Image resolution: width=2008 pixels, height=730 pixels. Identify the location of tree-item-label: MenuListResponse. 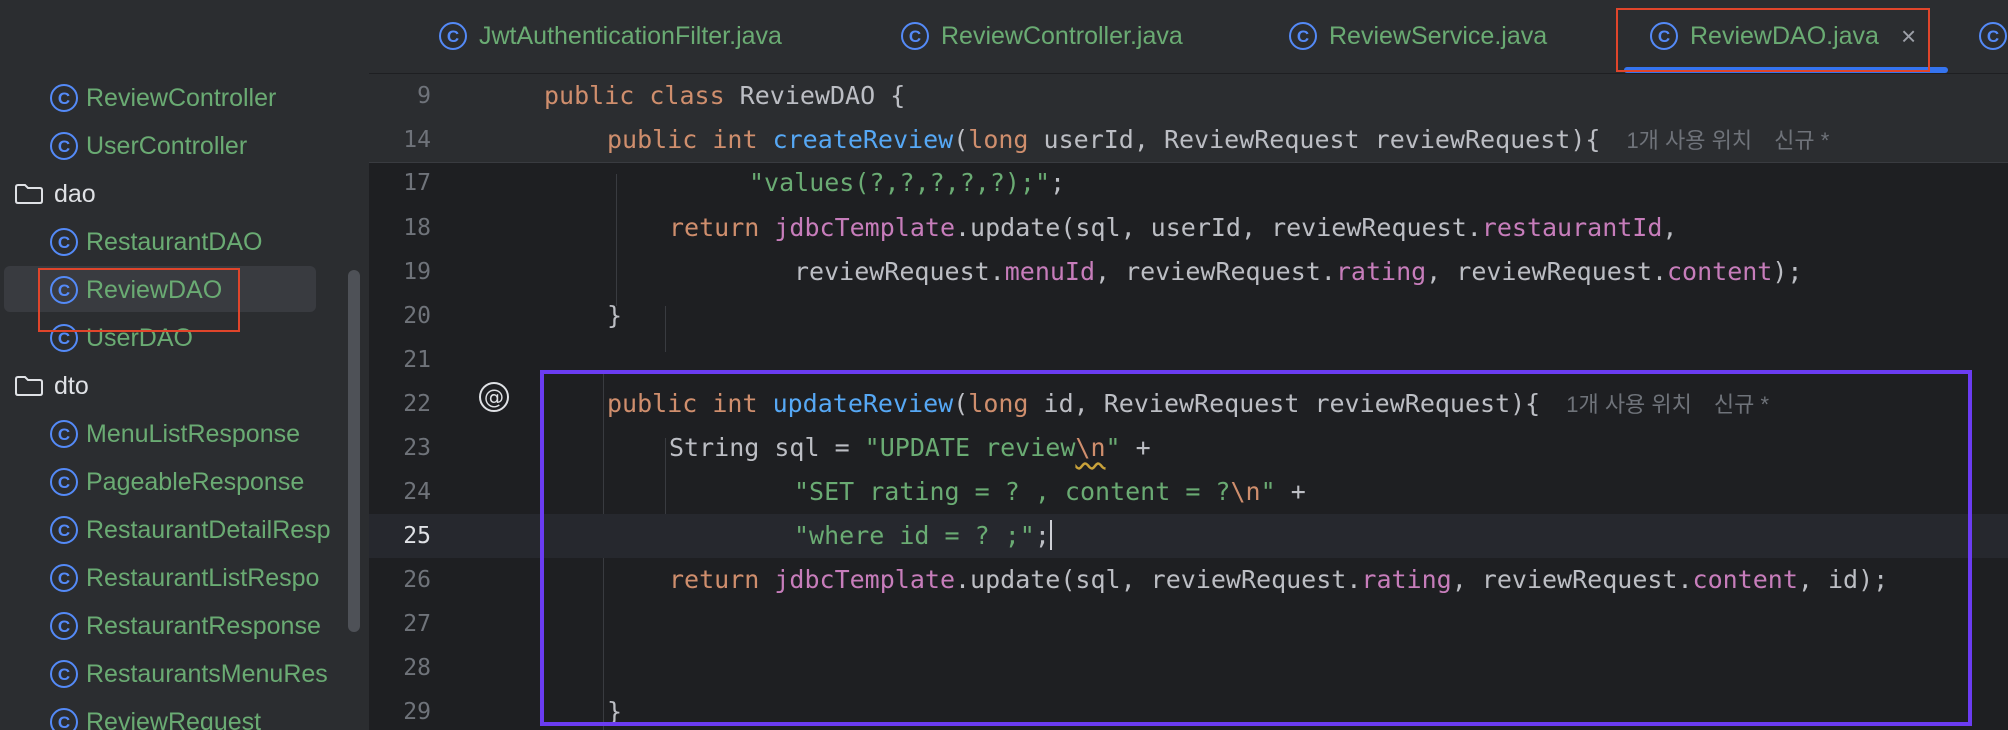
(193, 433).